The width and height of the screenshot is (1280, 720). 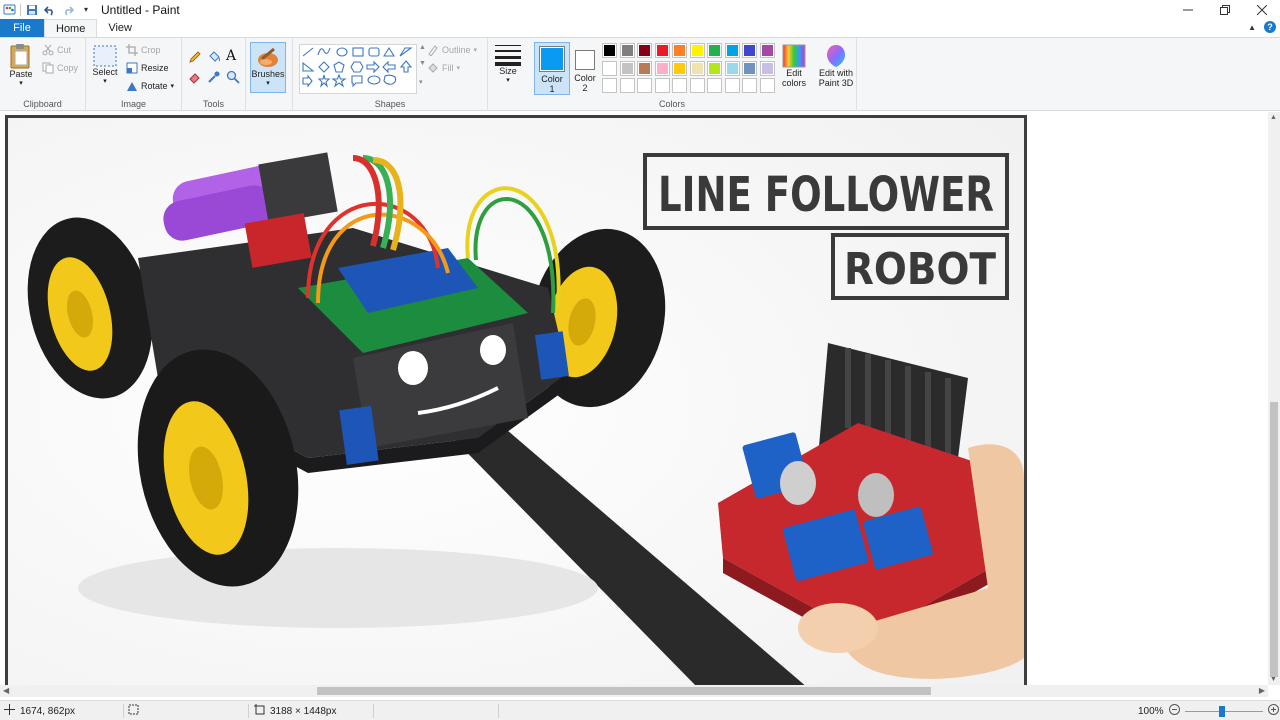 I want to click on scroll-left-arrow-icon: ◀, so click(x=6, y=690).